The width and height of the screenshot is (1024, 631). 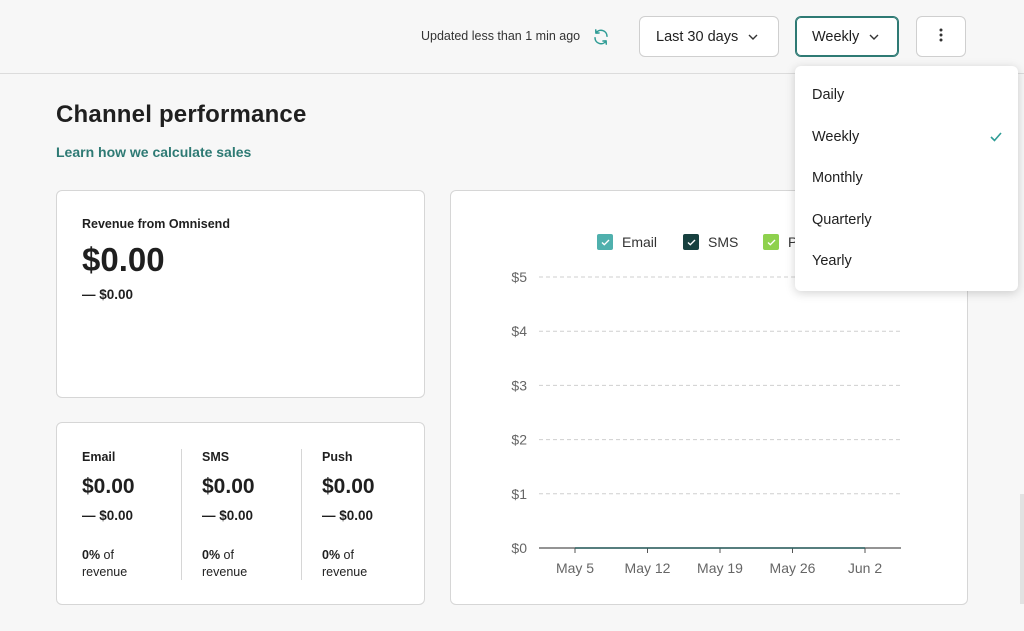 I want to click on y-tick-label: $1, so click(x=519, y=494).